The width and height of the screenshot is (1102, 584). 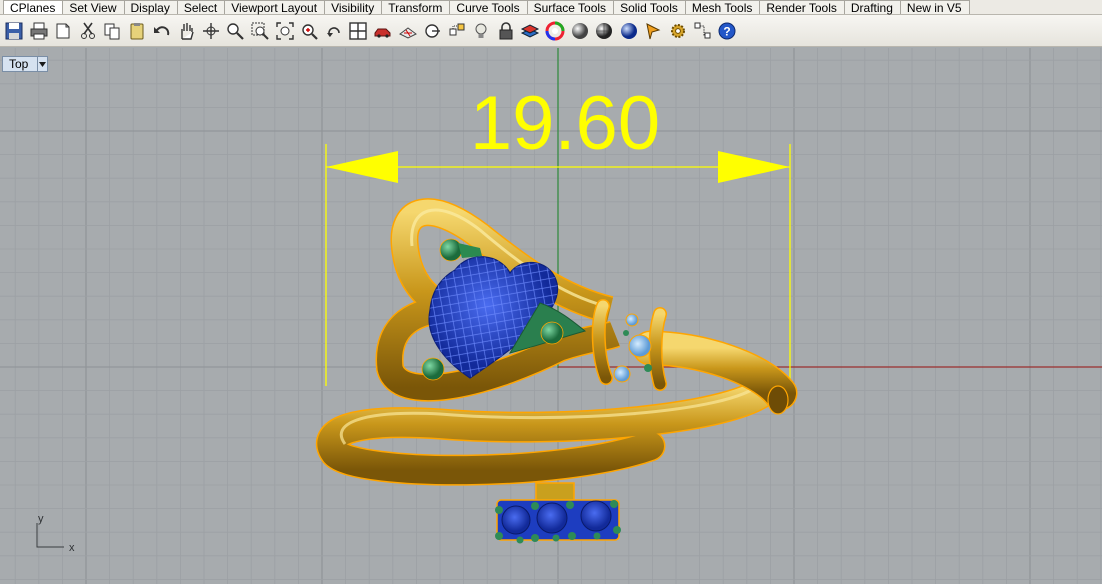 What do you see at coordinates (571, 7) in the screenshot?
I see `tab-surface-tools: Surface Tools` at bounding box center [571, 7].